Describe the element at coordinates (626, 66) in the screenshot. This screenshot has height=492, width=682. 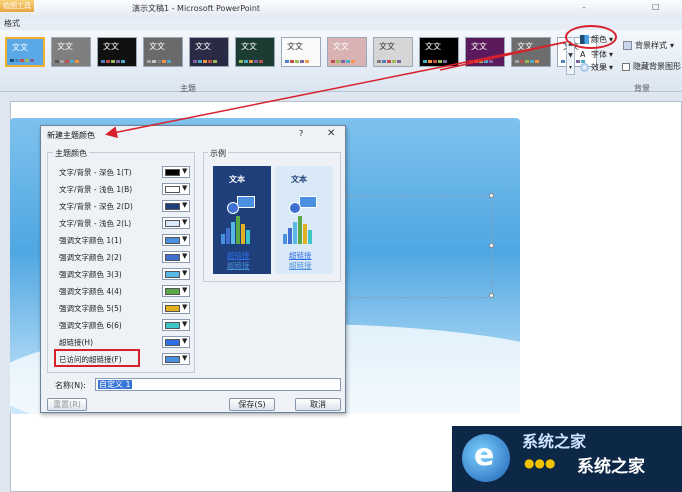
I see `checkbox-icon` at that location.